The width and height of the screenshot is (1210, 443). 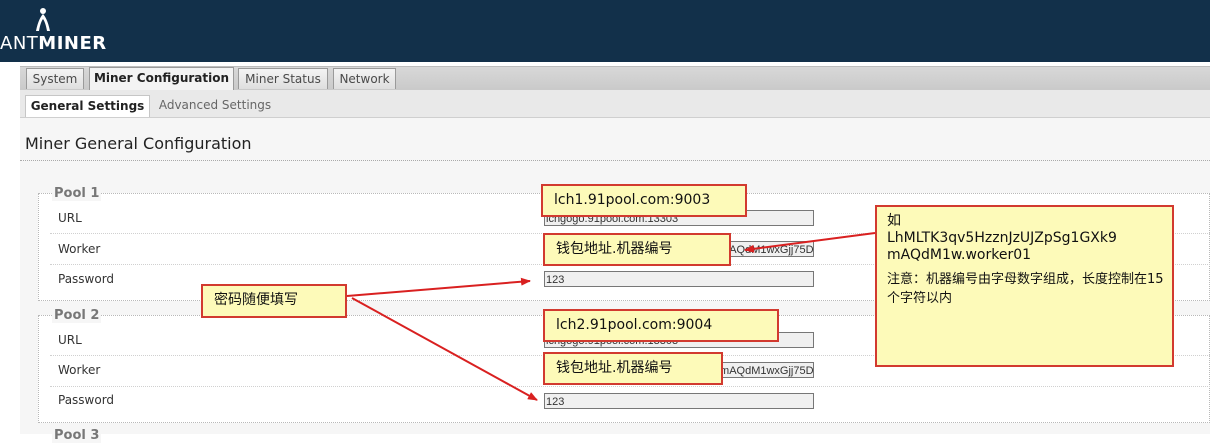 What do you see at coordinates (444, 349) in the screenshot?
I see `arrow-to-pool-2-password` at bounding box center [444, 349].